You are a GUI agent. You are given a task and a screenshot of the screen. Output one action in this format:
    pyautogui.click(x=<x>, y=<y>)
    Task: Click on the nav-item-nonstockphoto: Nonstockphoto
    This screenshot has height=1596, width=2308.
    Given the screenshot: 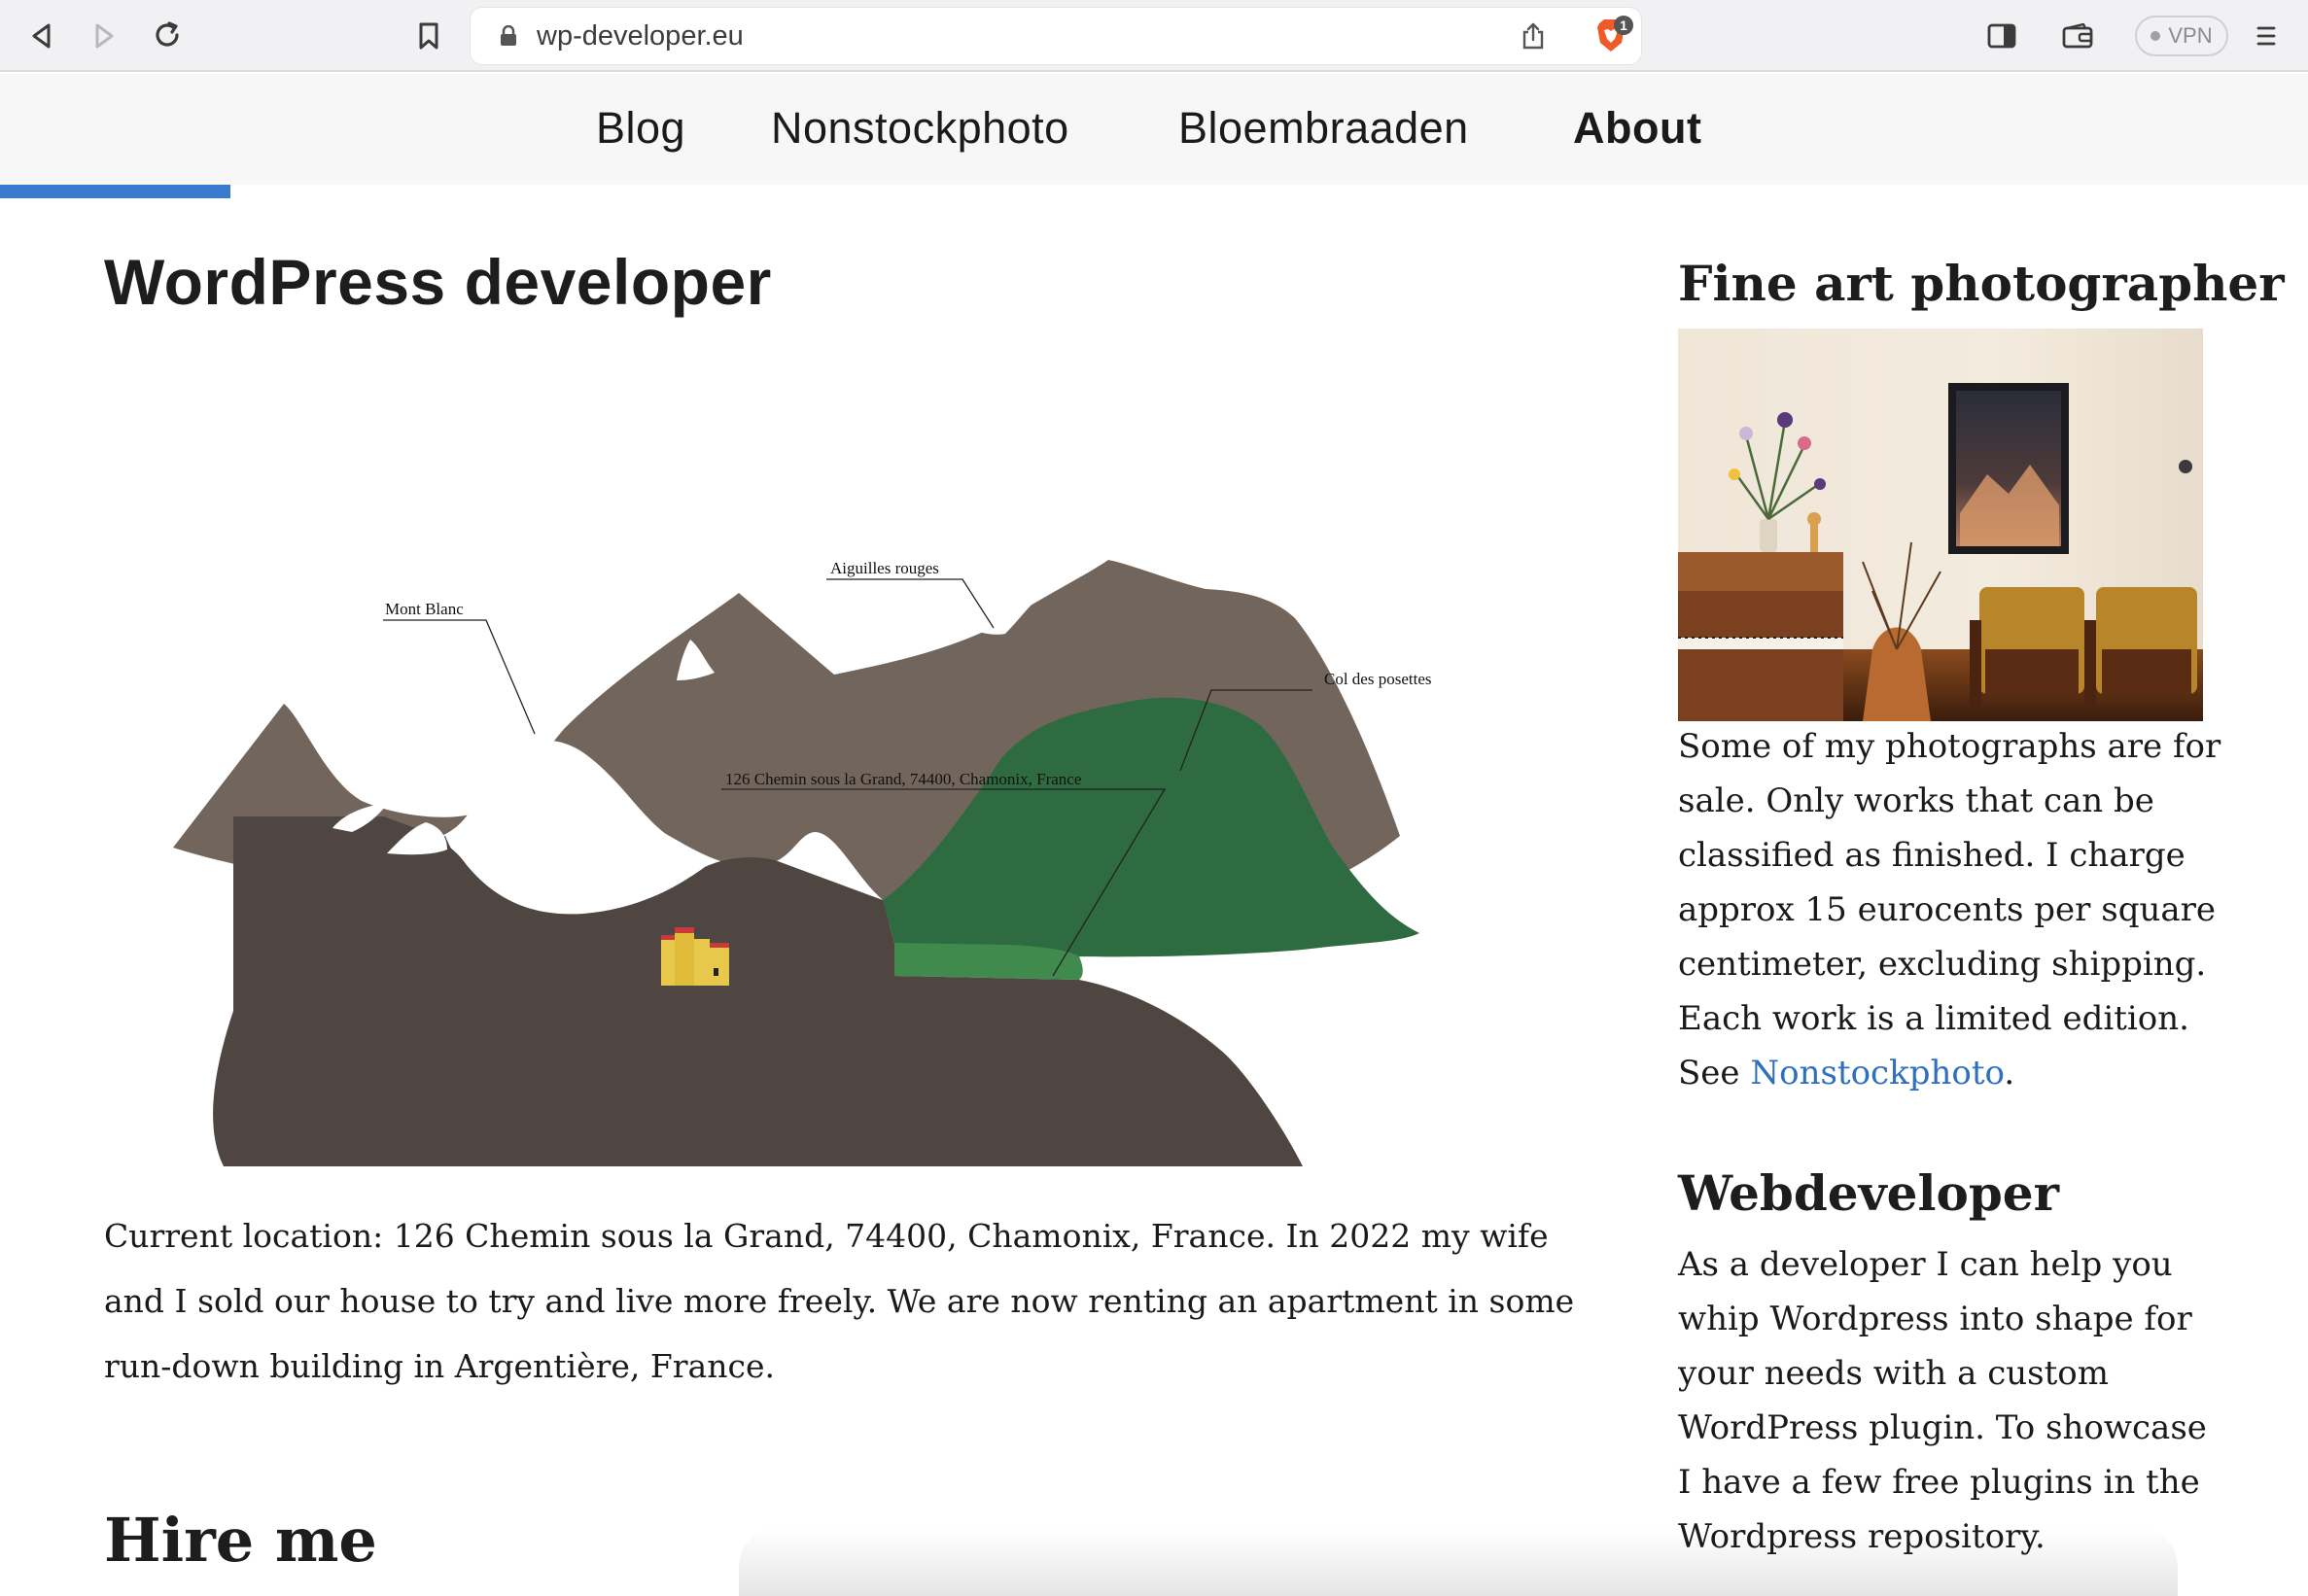 What is the action you would take?
    pyautogui.click(x=920, y=128)
    